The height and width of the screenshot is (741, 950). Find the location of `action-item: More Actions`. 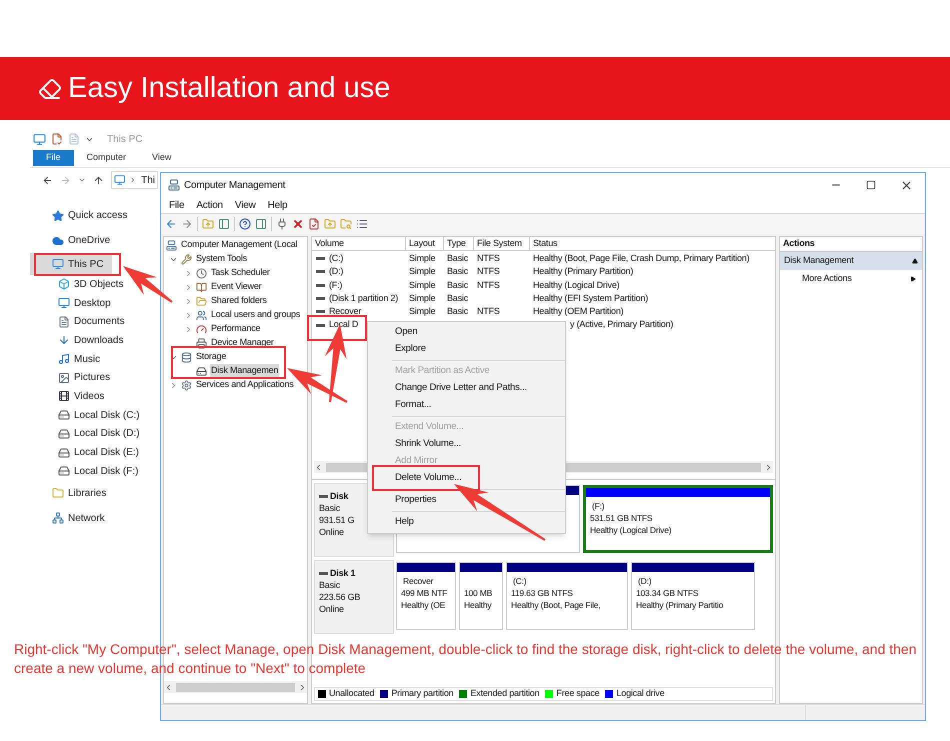

action-item: More Actions is located at coordinates (851, 279).